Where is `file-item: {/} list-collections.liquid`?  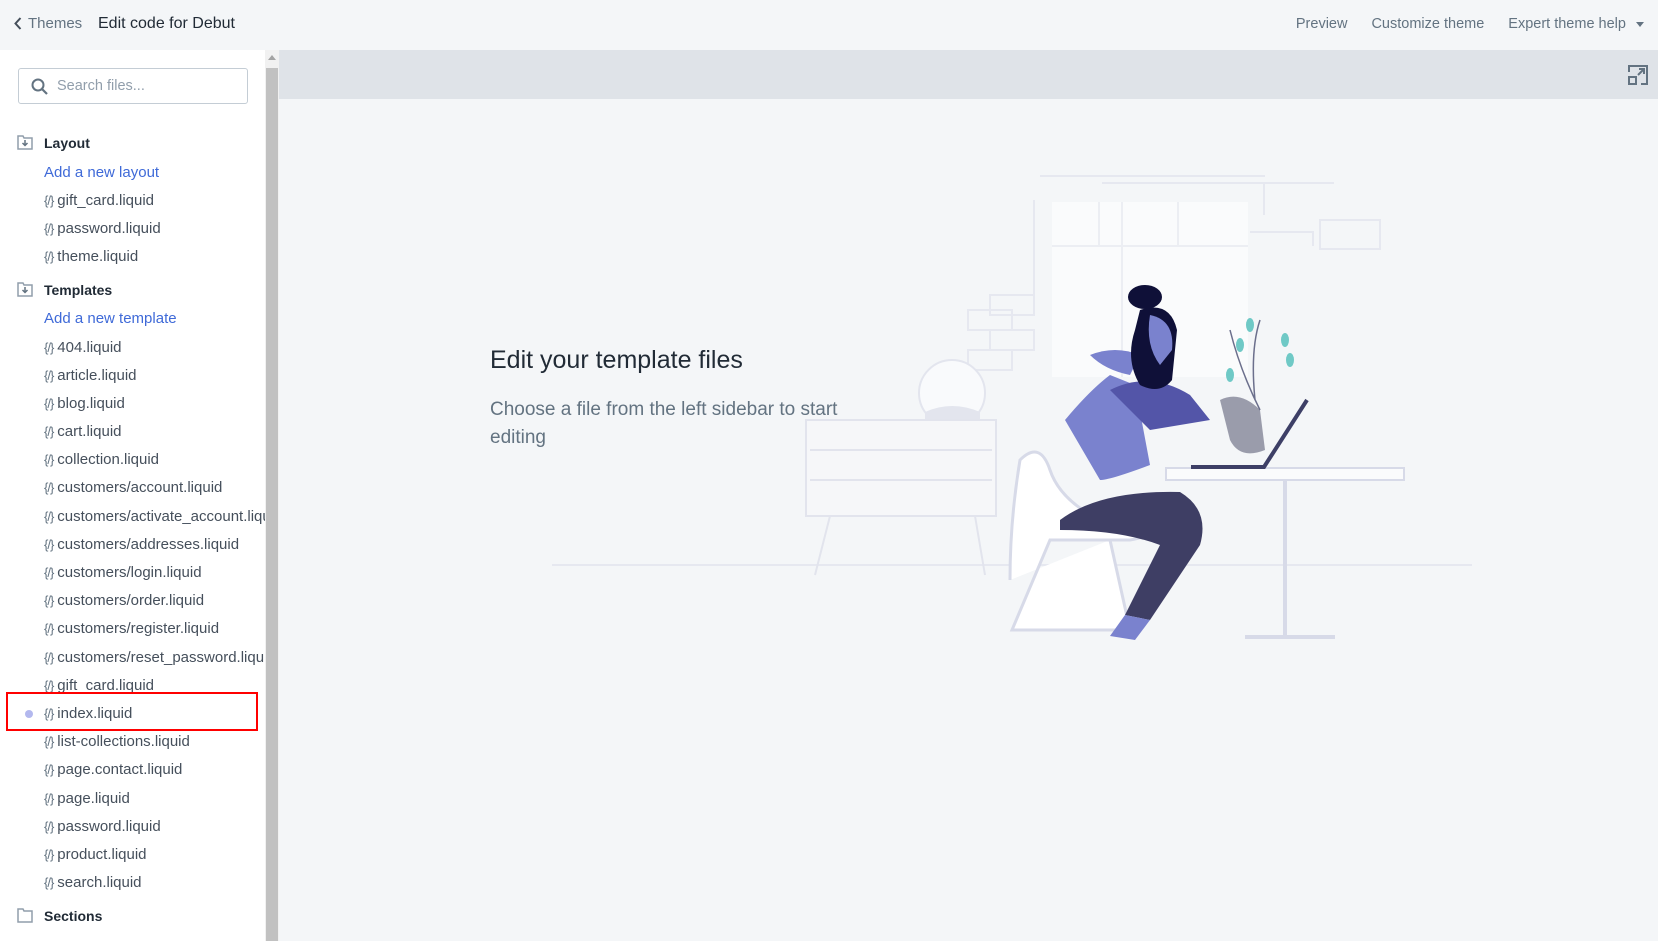 file-item: {/} list-collections.liquid is located at coordinates (132, 742).